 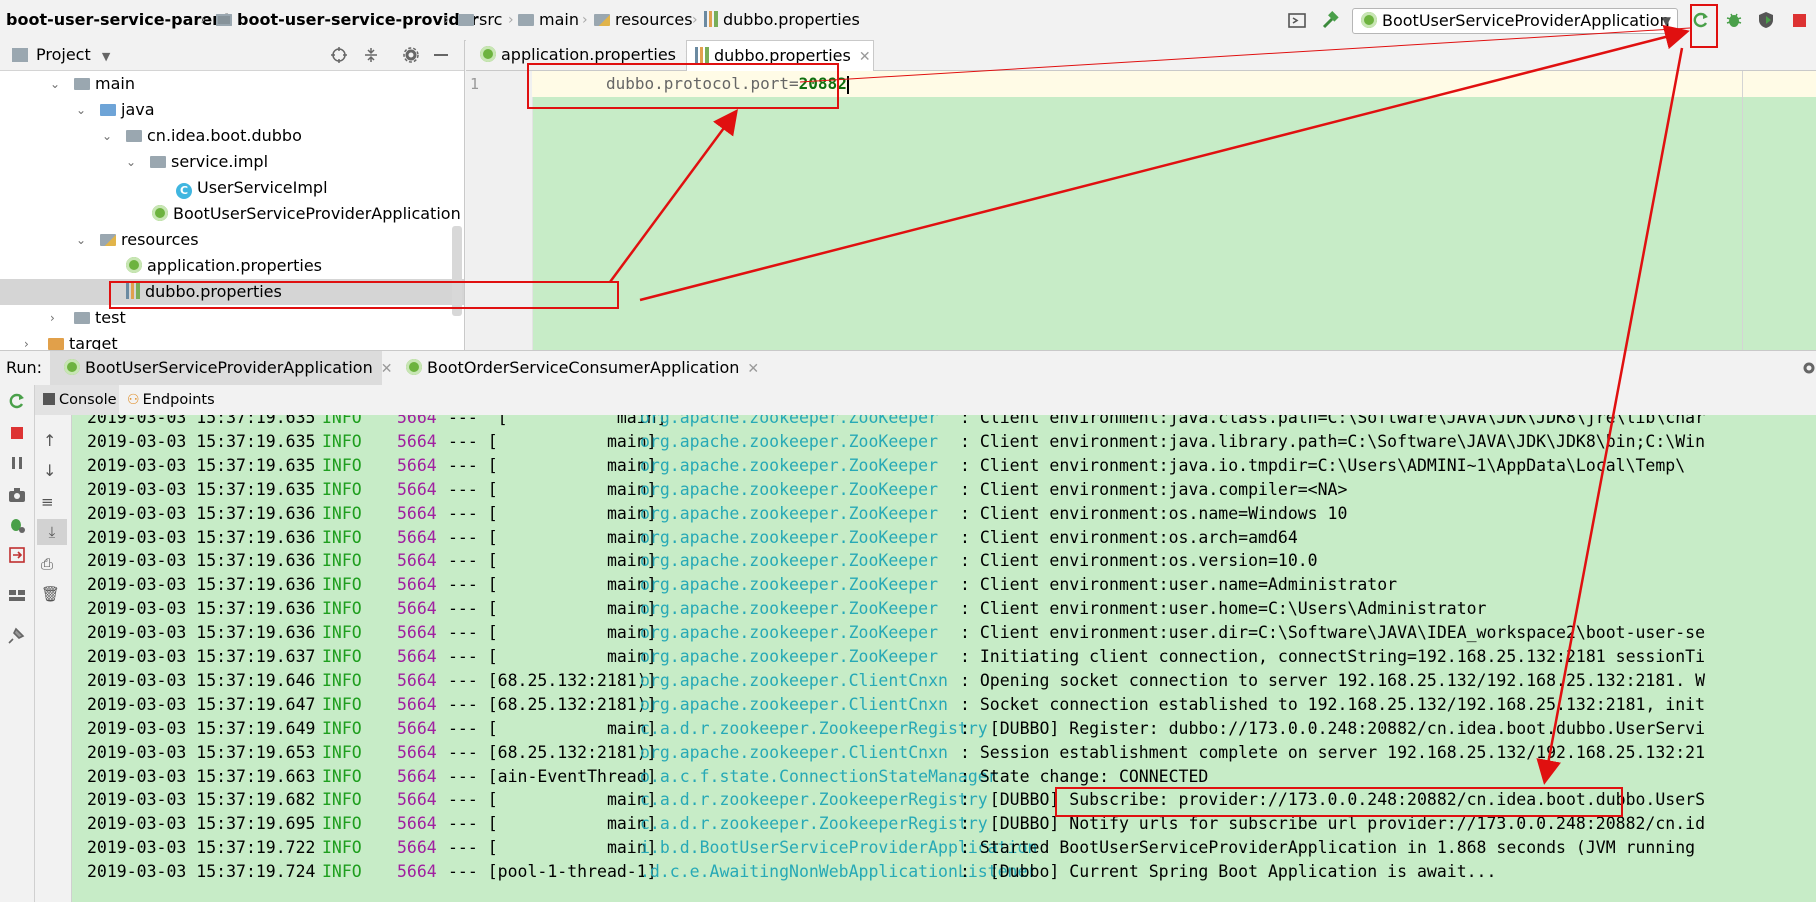 I want to click on annotation-arrow-to-console, so click(x=1610, y=416).